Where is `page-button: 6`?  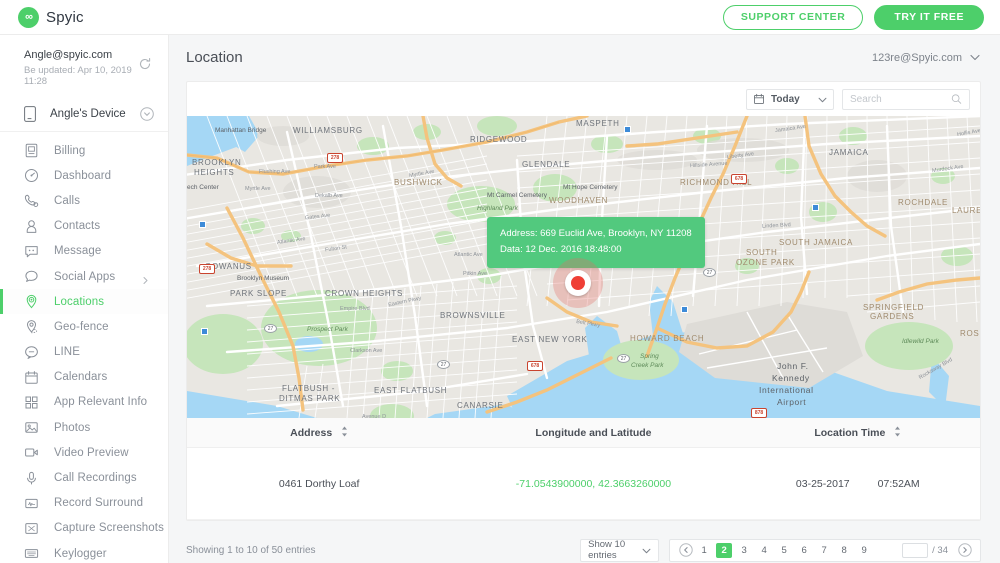 page-button: 6 is located at coordinates (804, 550).